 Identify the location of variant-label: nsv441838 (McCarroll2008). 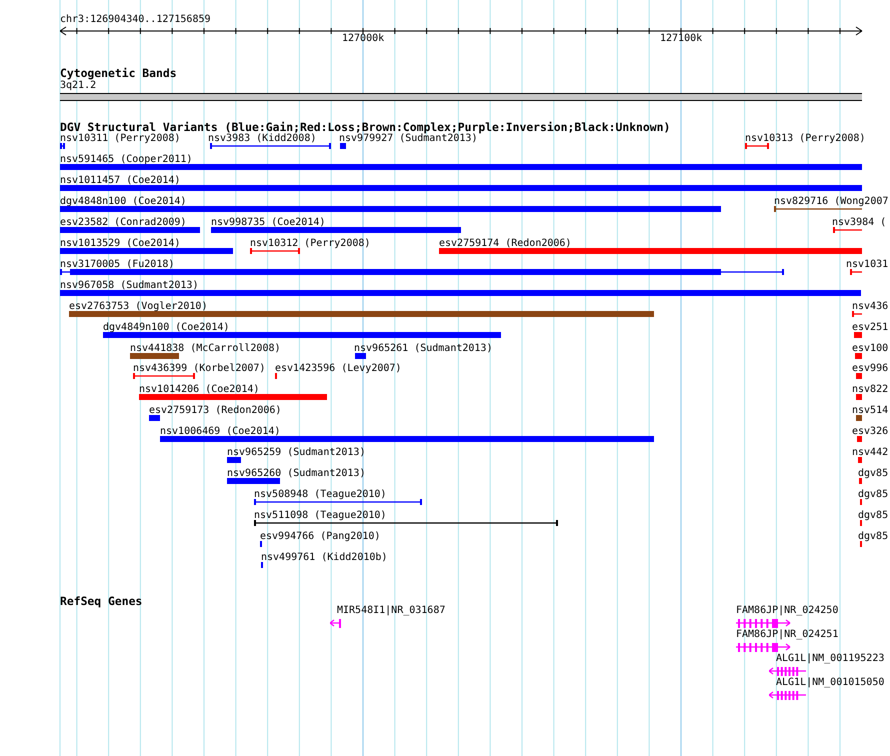
(205, 348).